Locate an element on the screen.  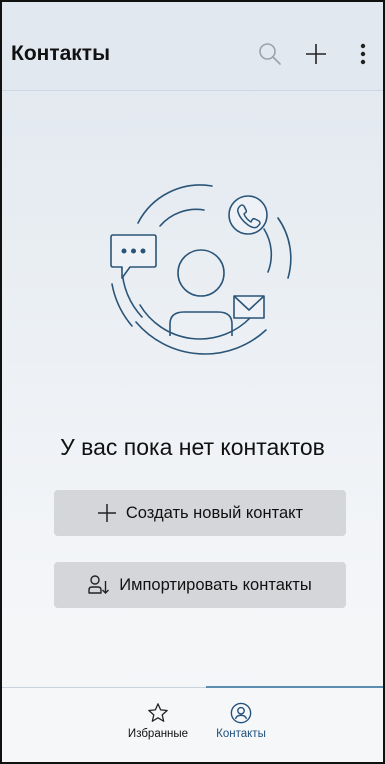
import-contacts-button: Импортировать контакты is located at coordinates (200, 585).